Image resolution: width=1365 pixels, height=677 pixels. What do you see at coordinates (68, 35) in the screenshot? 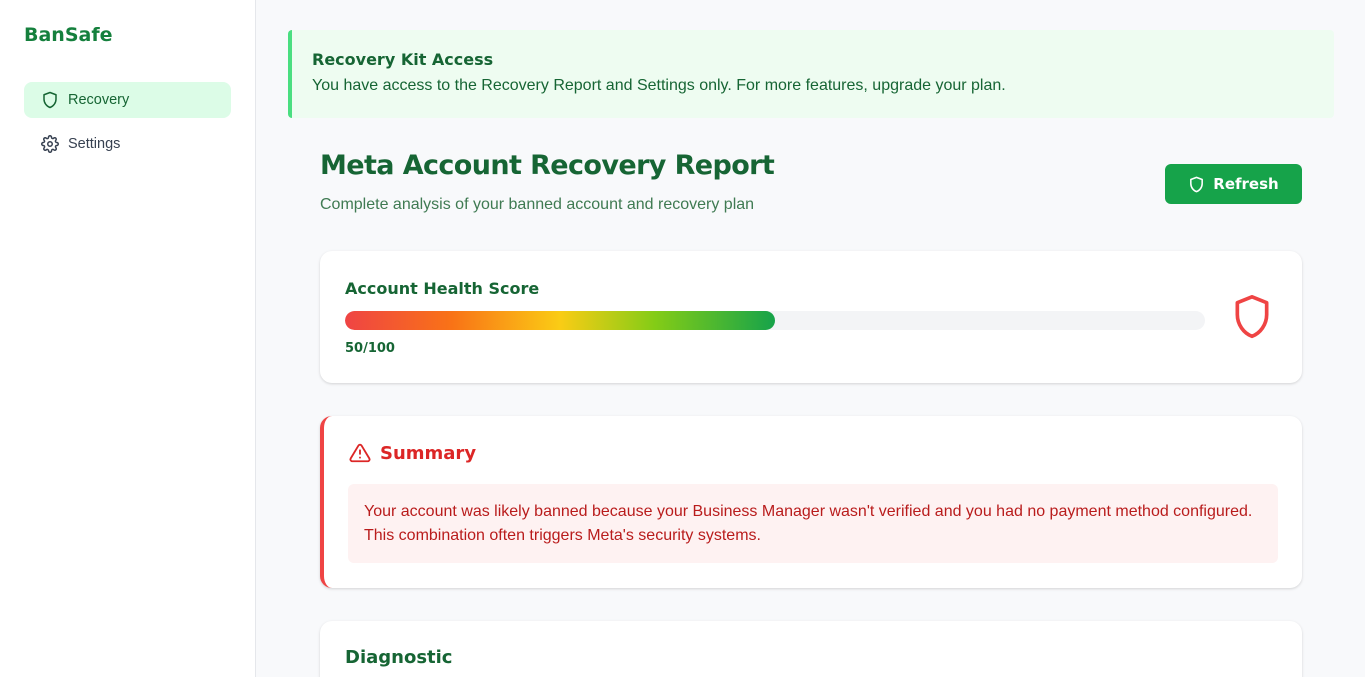
I see `brand-logo-text: BanSafe` at bounding box center [68, 35].